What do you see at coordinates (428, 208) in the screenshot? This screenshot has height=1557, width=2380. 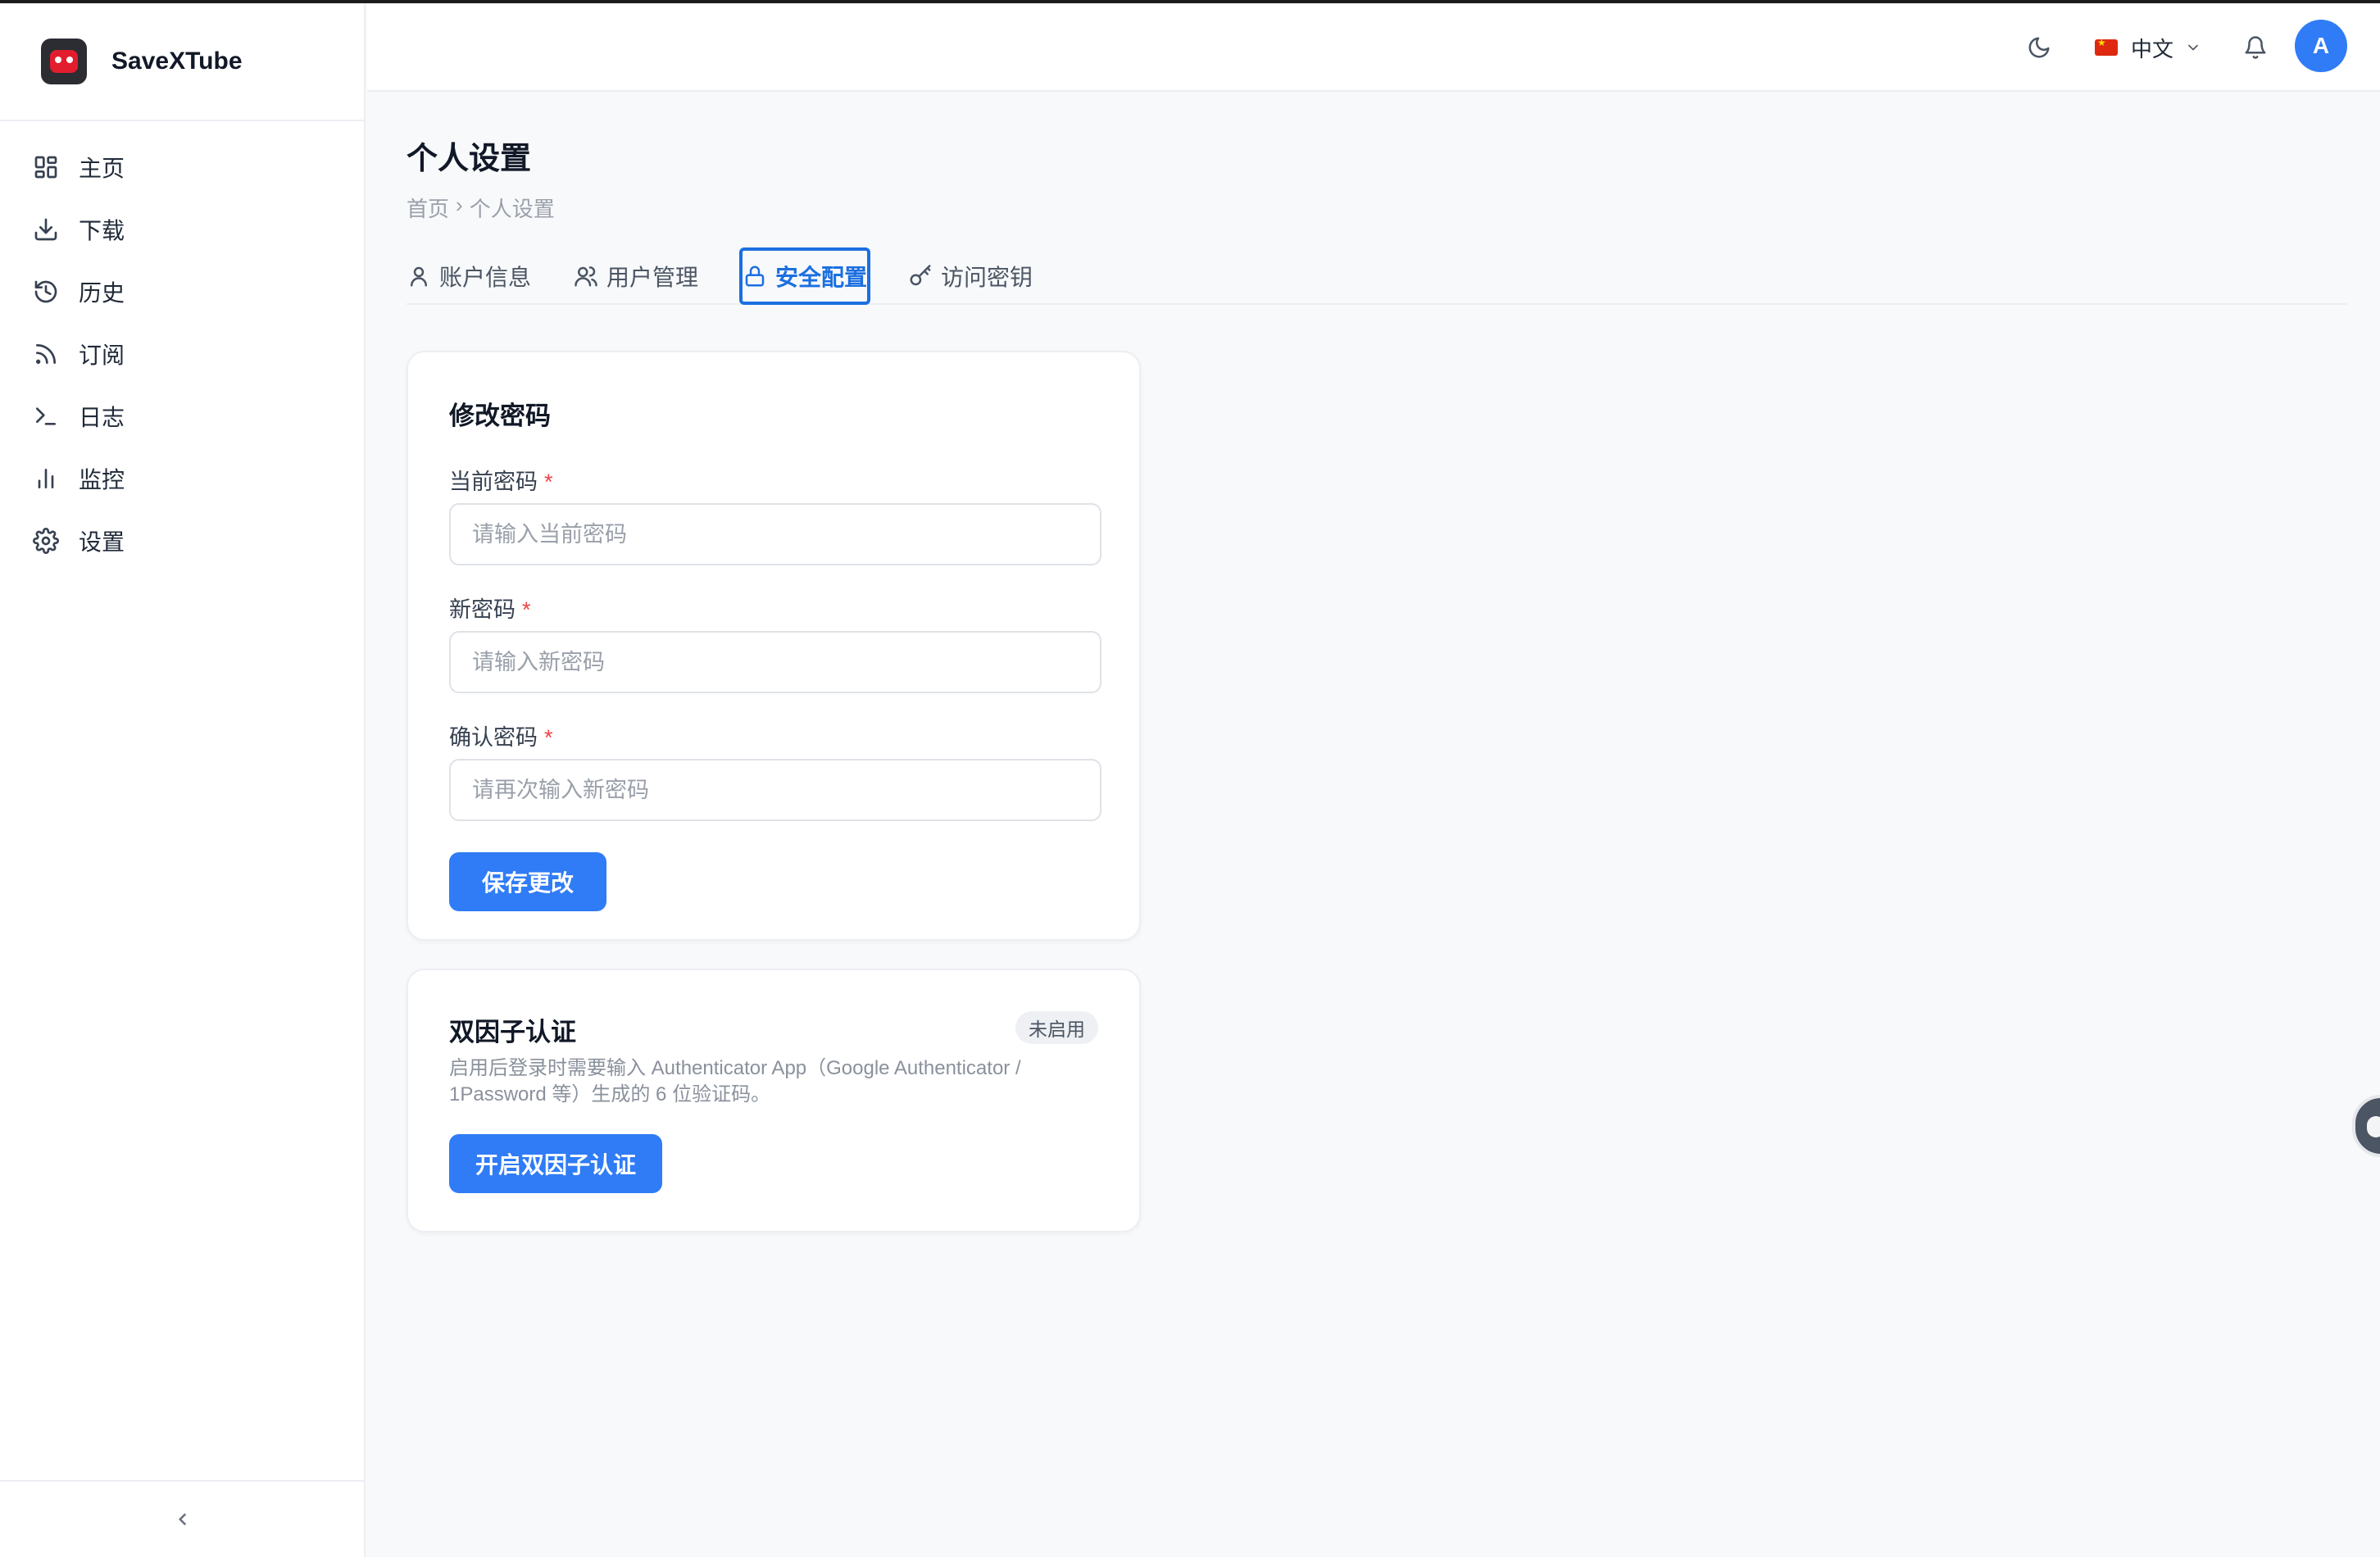 I see `breadcrumb-home: 首页` at bounding box center [428, 208].